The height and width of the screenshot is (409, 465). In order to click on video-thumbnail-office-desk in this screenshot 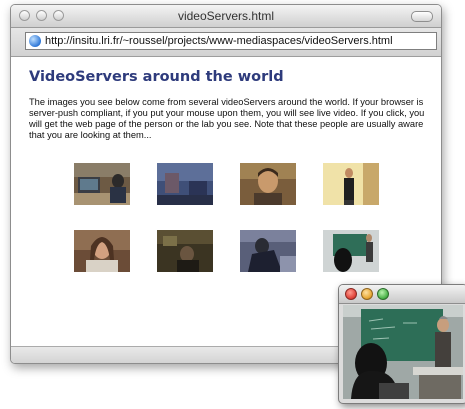, I will do `click(102, 184)`.